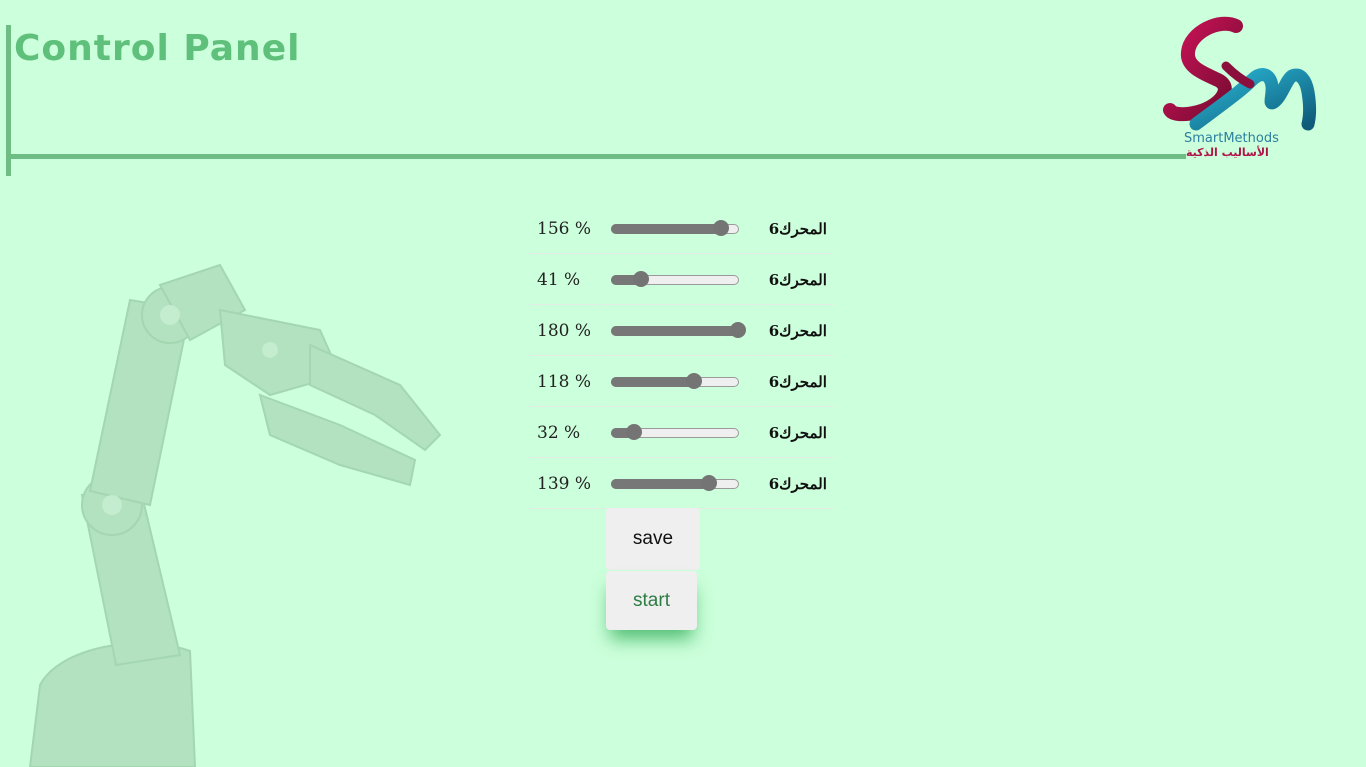 This screenshot has width=1366, height=767. I want to click on motor-value: 32 %, so click(564, 433).